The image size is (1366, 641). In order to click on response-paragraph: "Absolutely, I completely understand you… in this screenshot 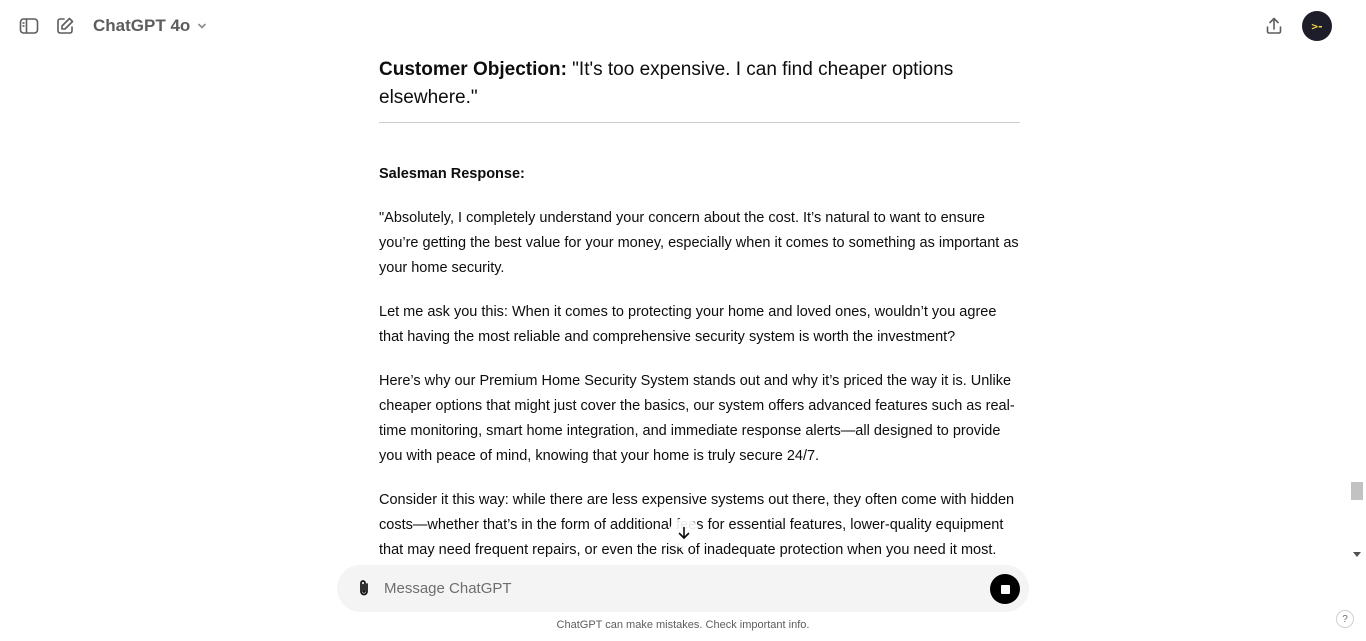, I will do `click(699, 243)`.